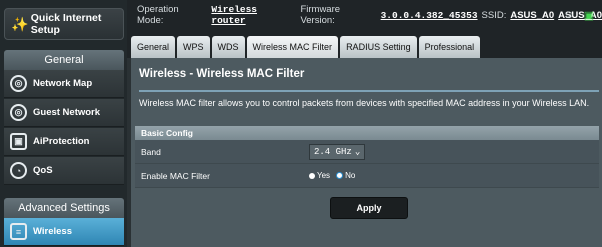 The height and width of the screenshot is (247, 602). I want to click on radio-yes-circle, so click(312, 175).